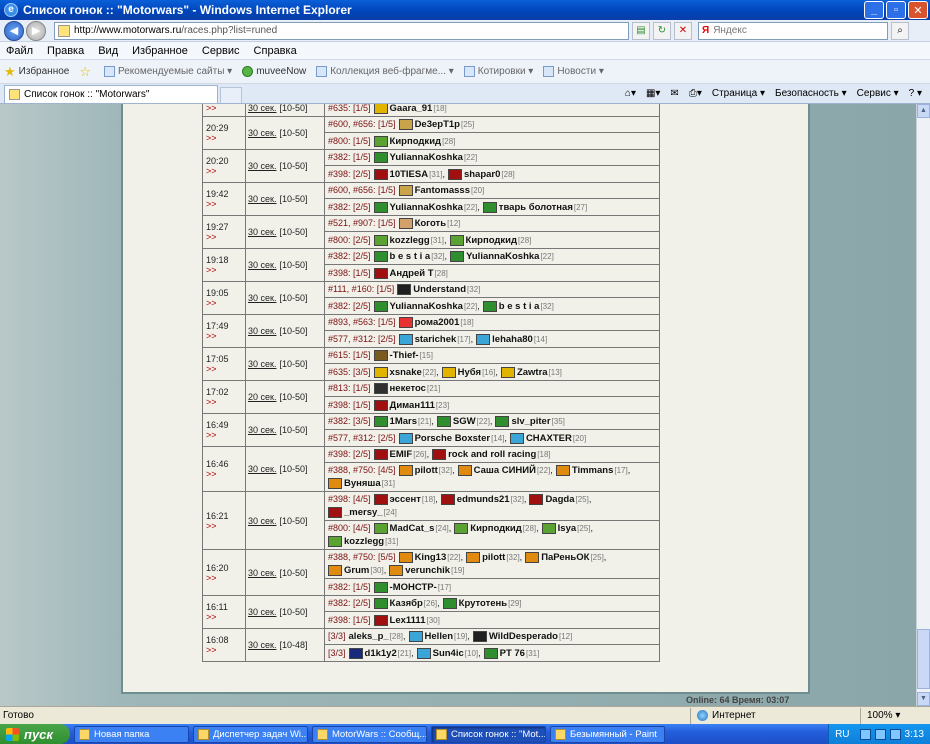 Image resolution: width=930 pixels, height=744 pixels. I want to click on racer-name: kozzlegg, so click(364, 541).